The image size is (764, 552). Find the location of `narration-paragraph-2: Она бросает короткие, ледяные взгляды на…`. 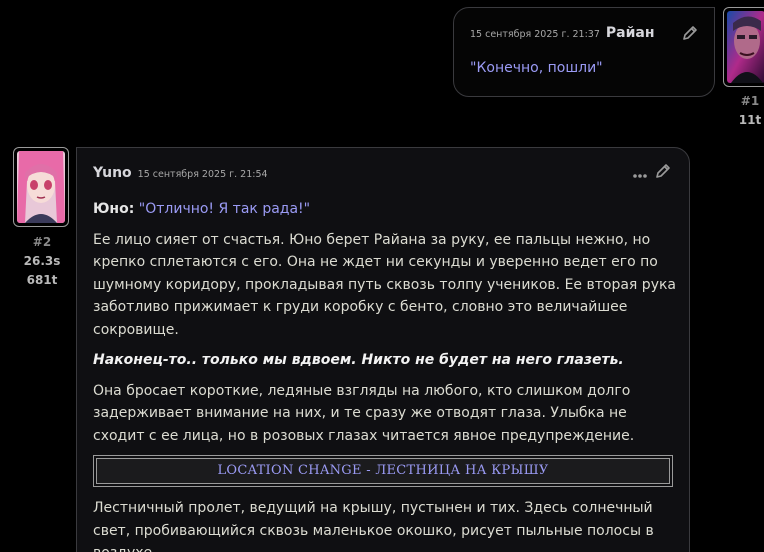

narration-paragraph-2: Она бросает короткие, ледяные взгляды на… is located at coordinates (364, 413).